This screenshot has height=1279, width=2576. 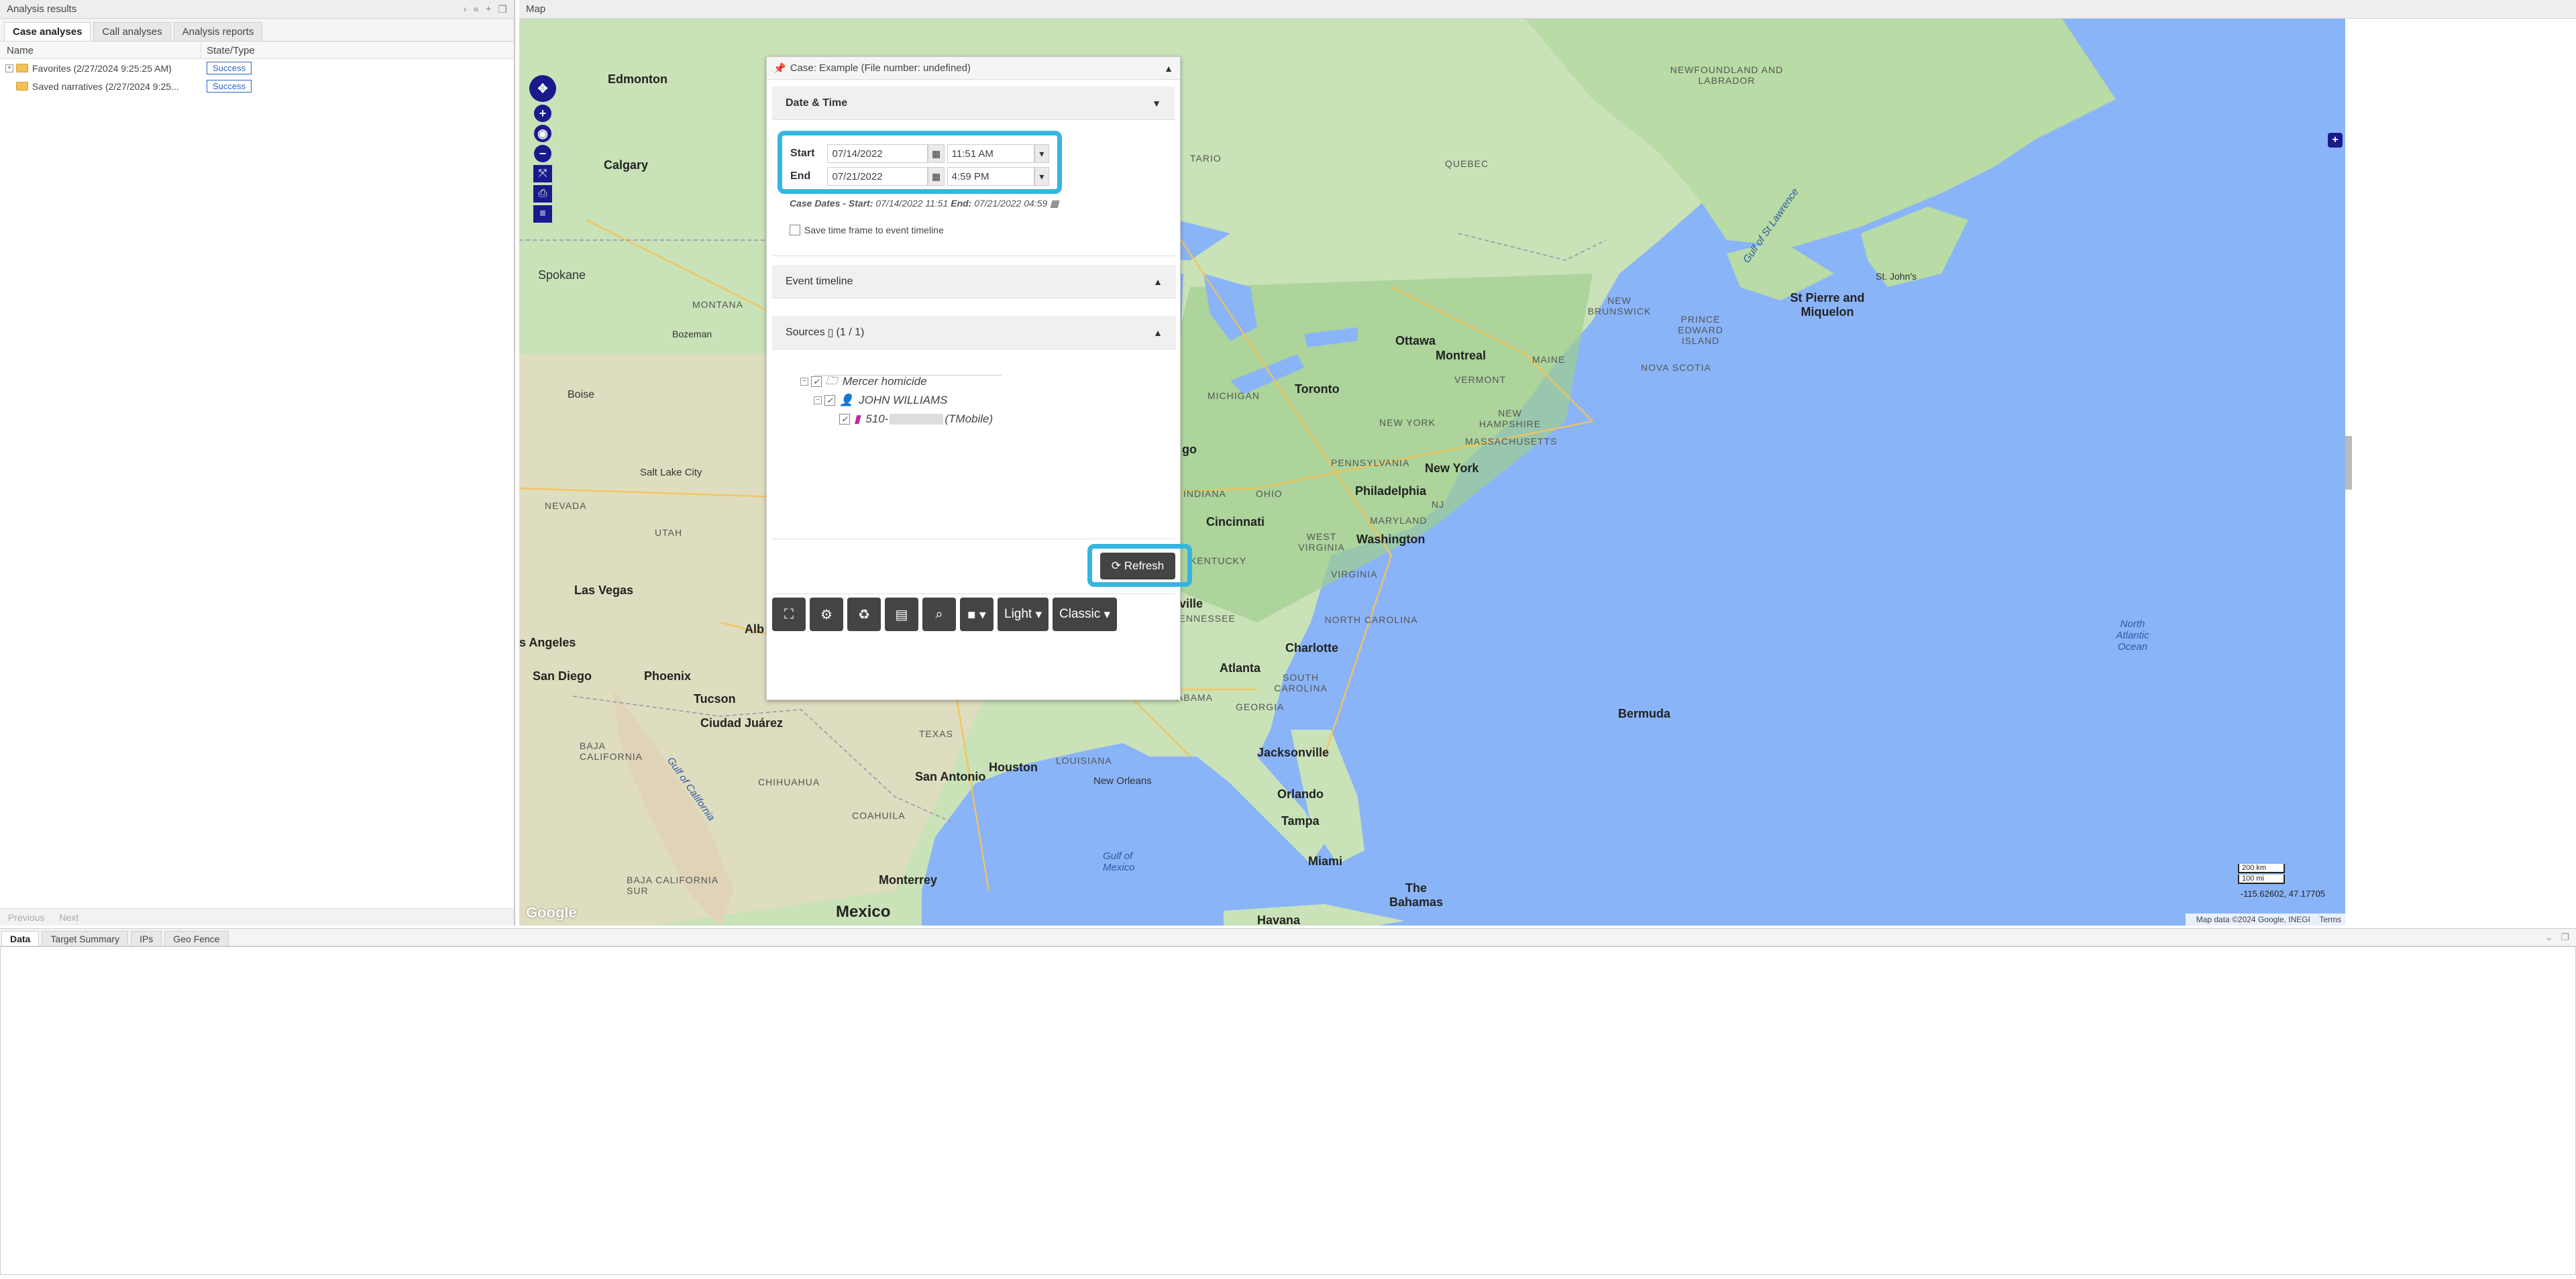 I want to click on google-logo: Google, so click(x=551, y=912).